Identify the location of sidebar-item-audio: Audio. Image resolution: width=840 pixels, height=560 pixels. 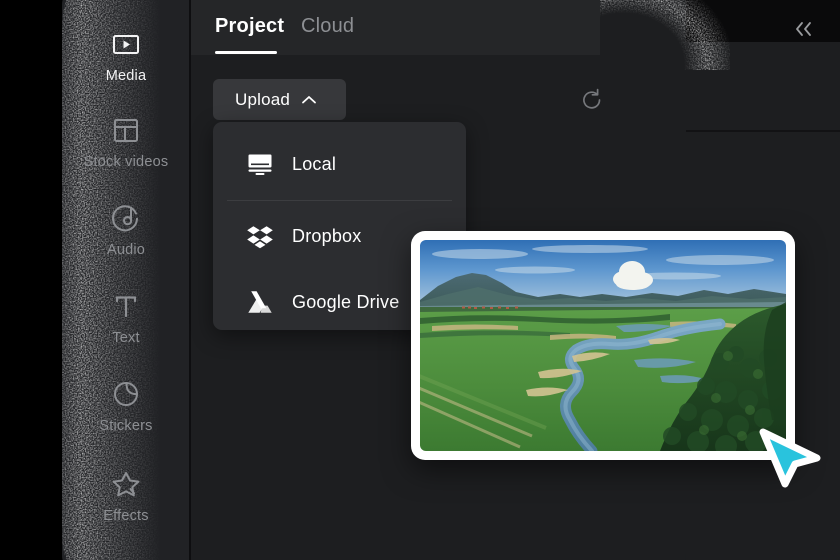
(126, 230).